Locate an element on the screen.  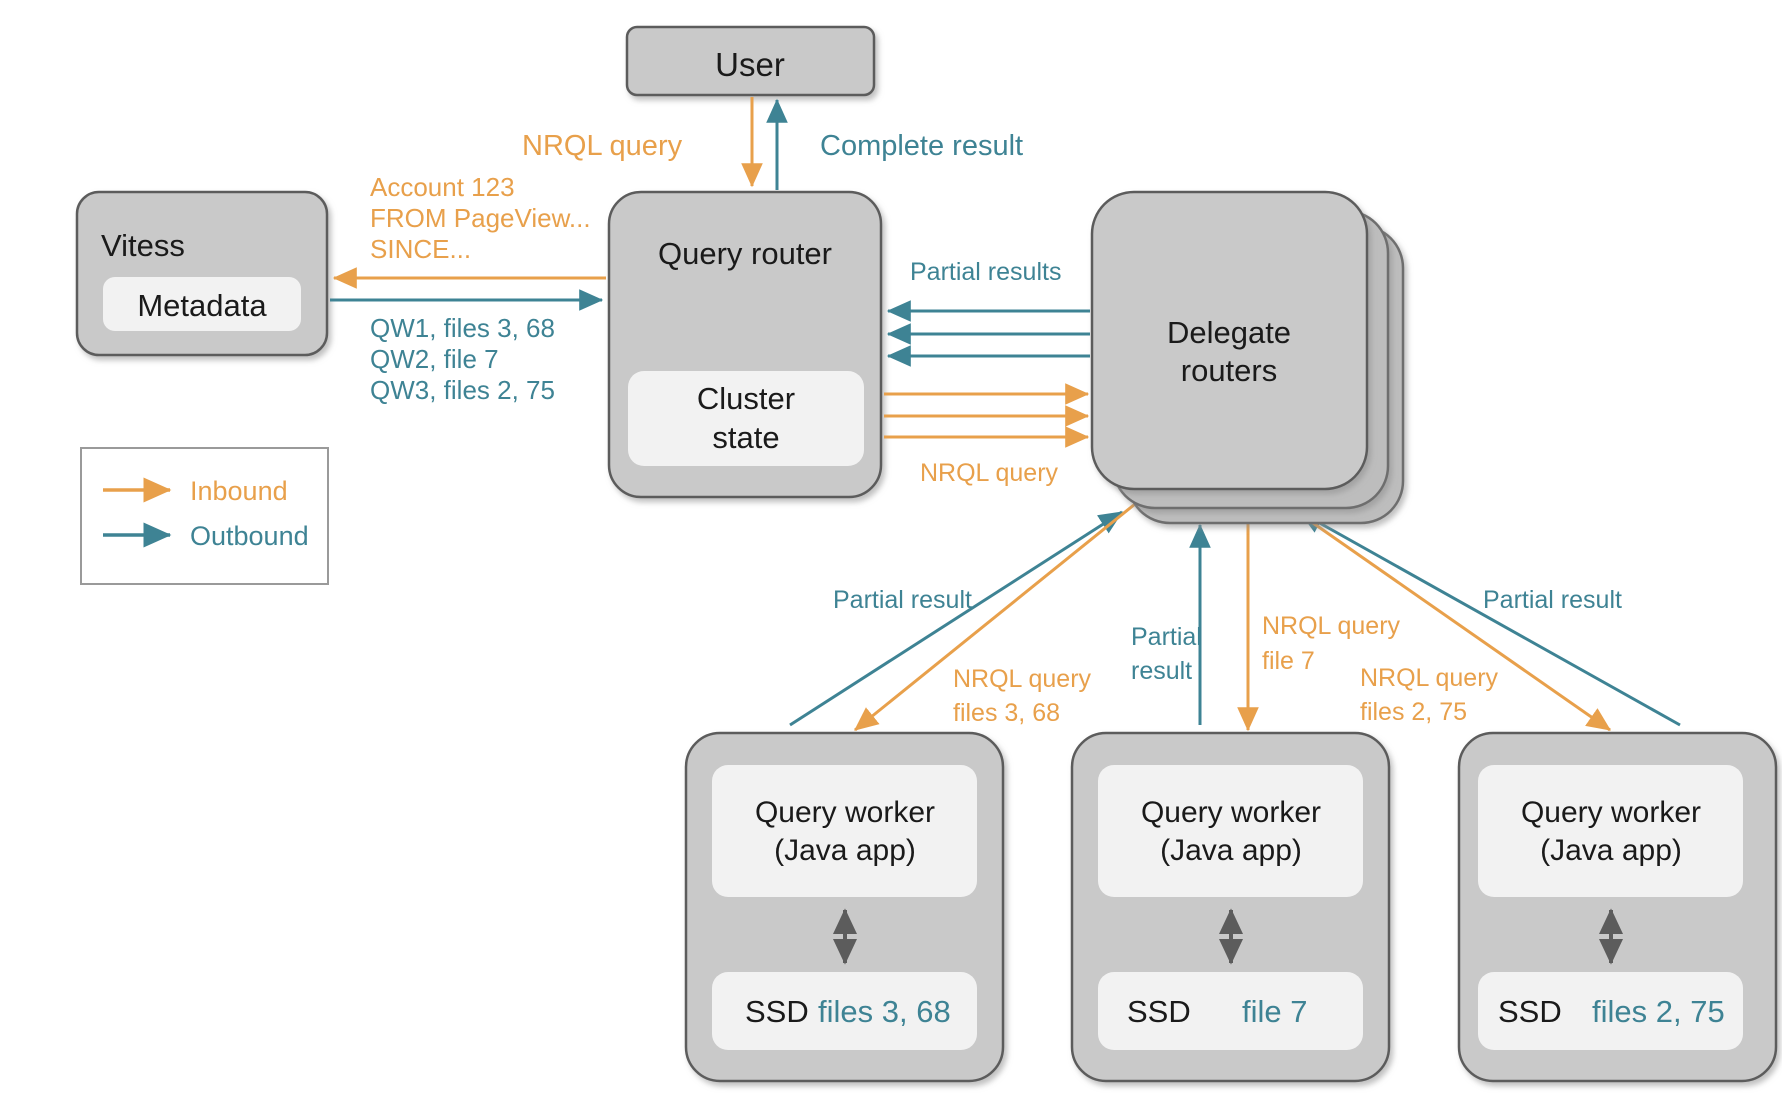
edge-label-mid-partial-result-line1: Partial is located at coordinates (1166, 637).